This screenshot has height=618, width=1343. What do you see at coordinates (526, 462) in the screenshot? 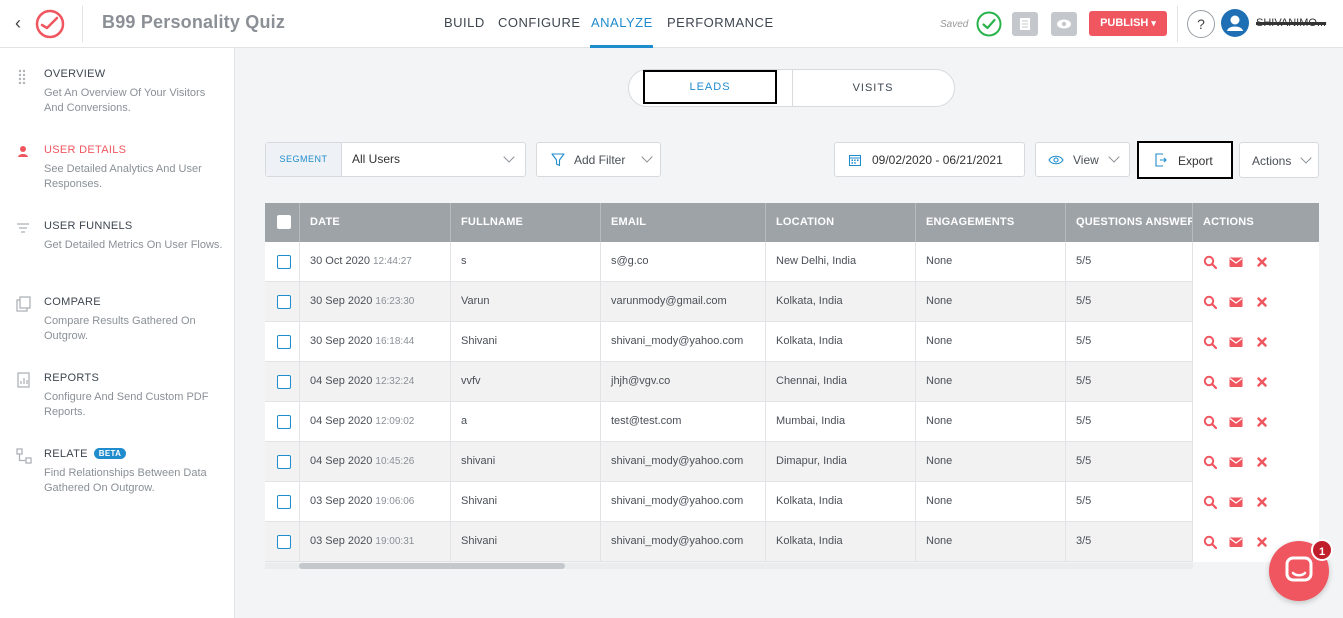
I see `cell-fullname: shivani` at bounding box center [526, 462].